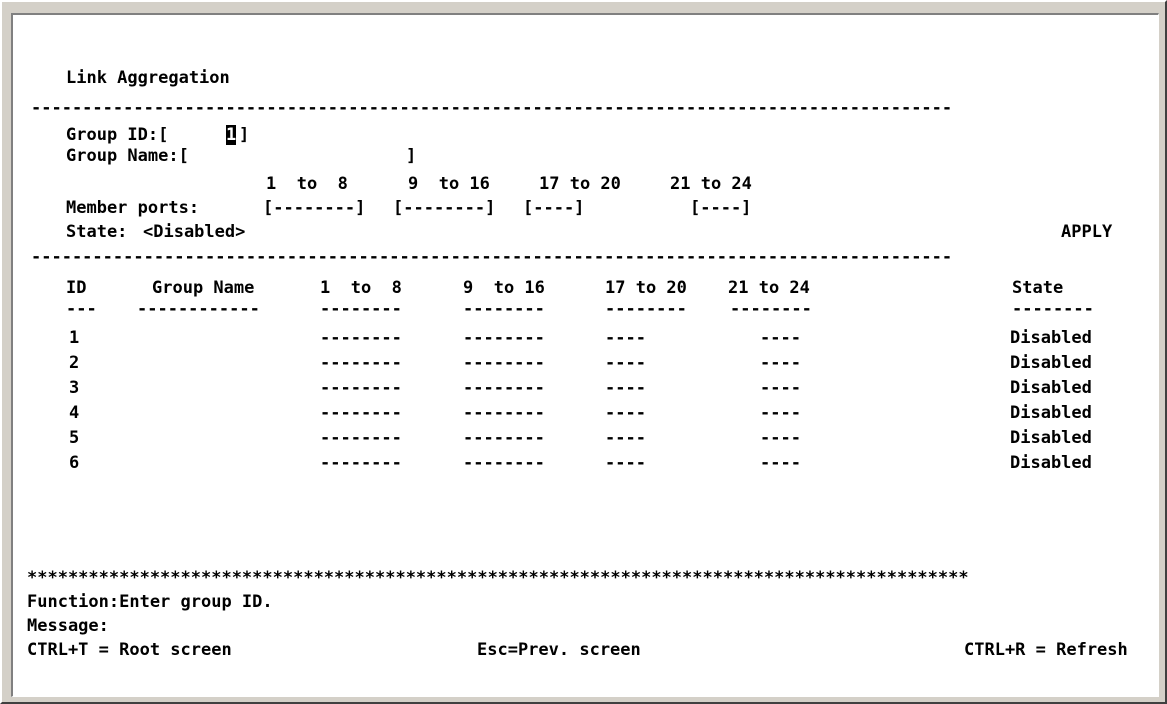 The width and height of the screenshot is (1167, 704). What do you see at coordinates (553, 208) in the screenshot?
I see `member-ports-17-20-input: [----]` at bounding box center [553, 208].